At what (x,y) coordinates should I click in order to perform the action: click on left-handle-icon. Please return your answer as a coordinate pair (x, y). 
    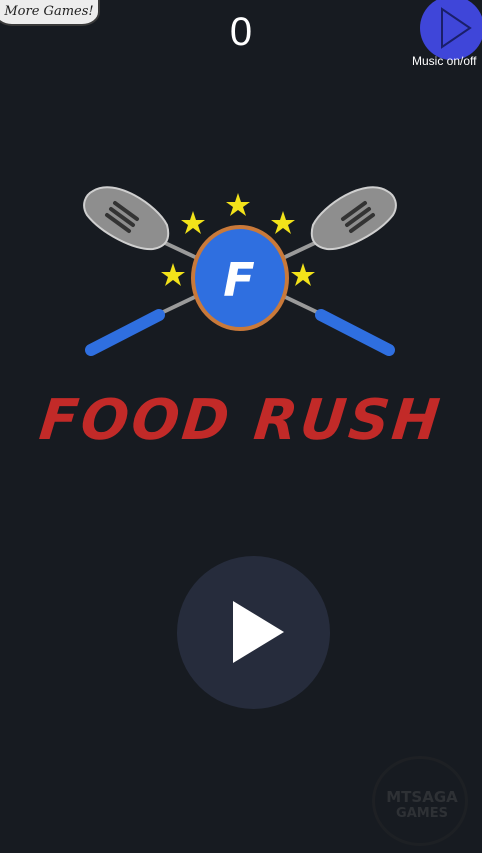
    Looking at the image, I should click on (142, 324).